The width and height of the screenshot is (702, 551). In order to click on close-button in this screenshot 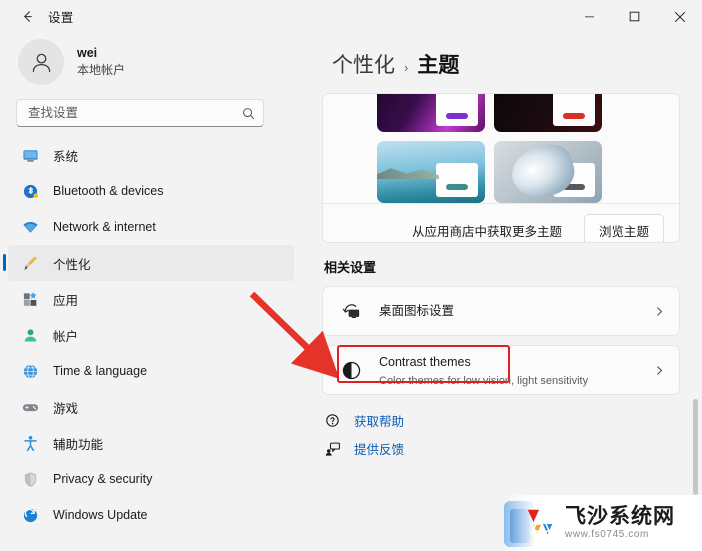, I will do `click(679, 16)`.